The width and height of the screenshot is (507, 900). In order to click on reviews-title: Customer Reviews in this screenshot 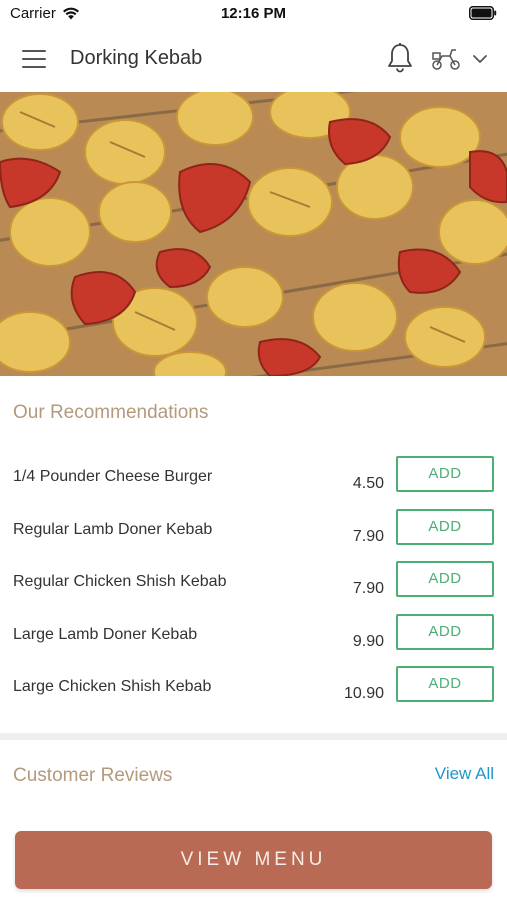, I will do `click(93, 775)`.